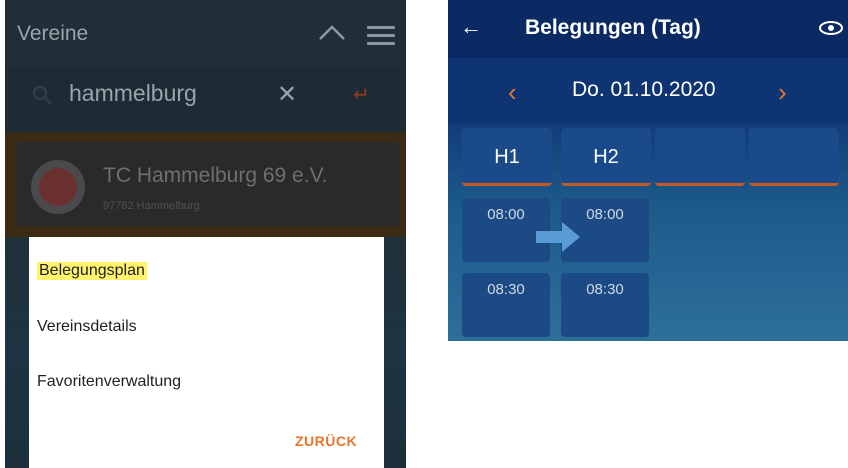  What do you see at coordinates (831, 28) in the screenshot?
I see `eye-icon` at bounding box center [831, 28].